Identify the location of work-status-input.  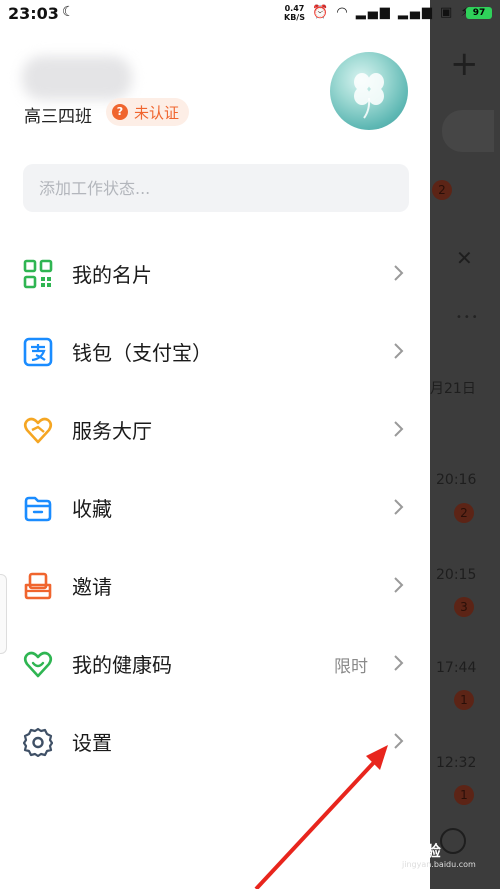
(216, 188).